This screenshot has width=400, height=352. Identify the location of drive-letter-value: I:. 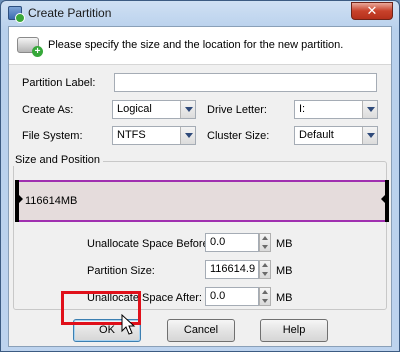
(302, 109).